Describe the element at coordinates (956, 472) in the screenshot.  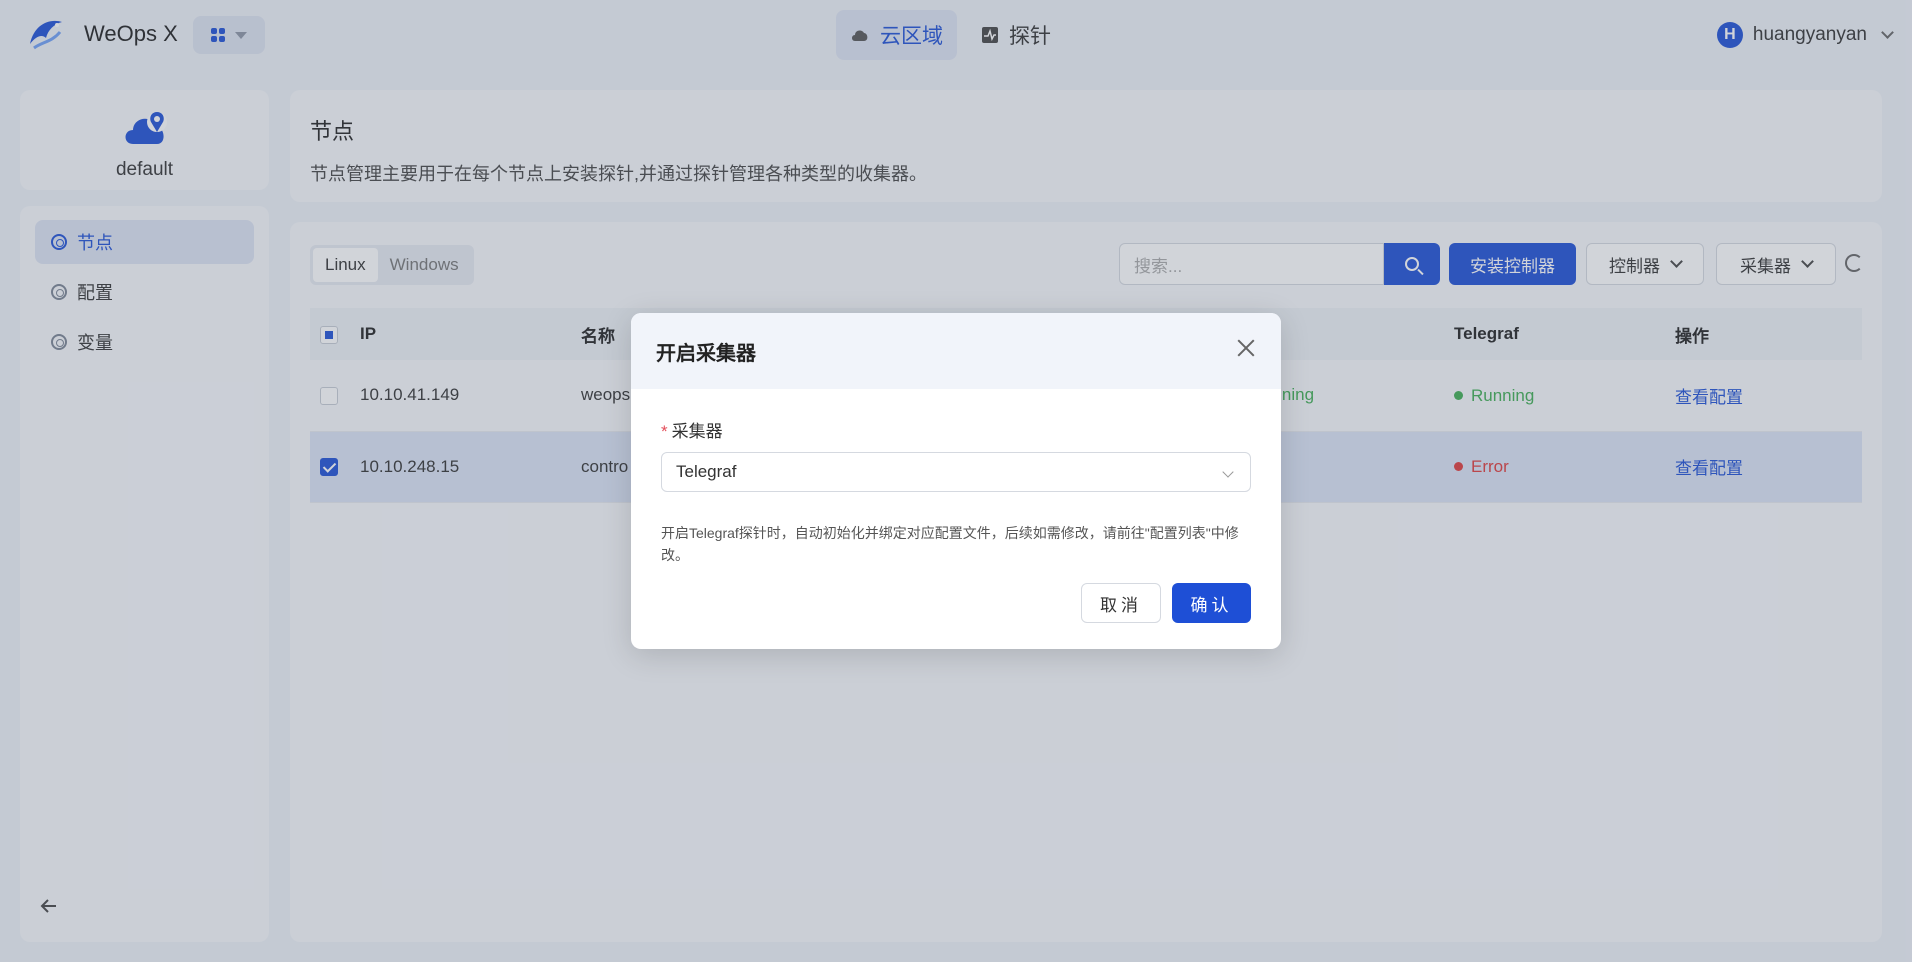
I see `collector-select: Telegraf` at that location.